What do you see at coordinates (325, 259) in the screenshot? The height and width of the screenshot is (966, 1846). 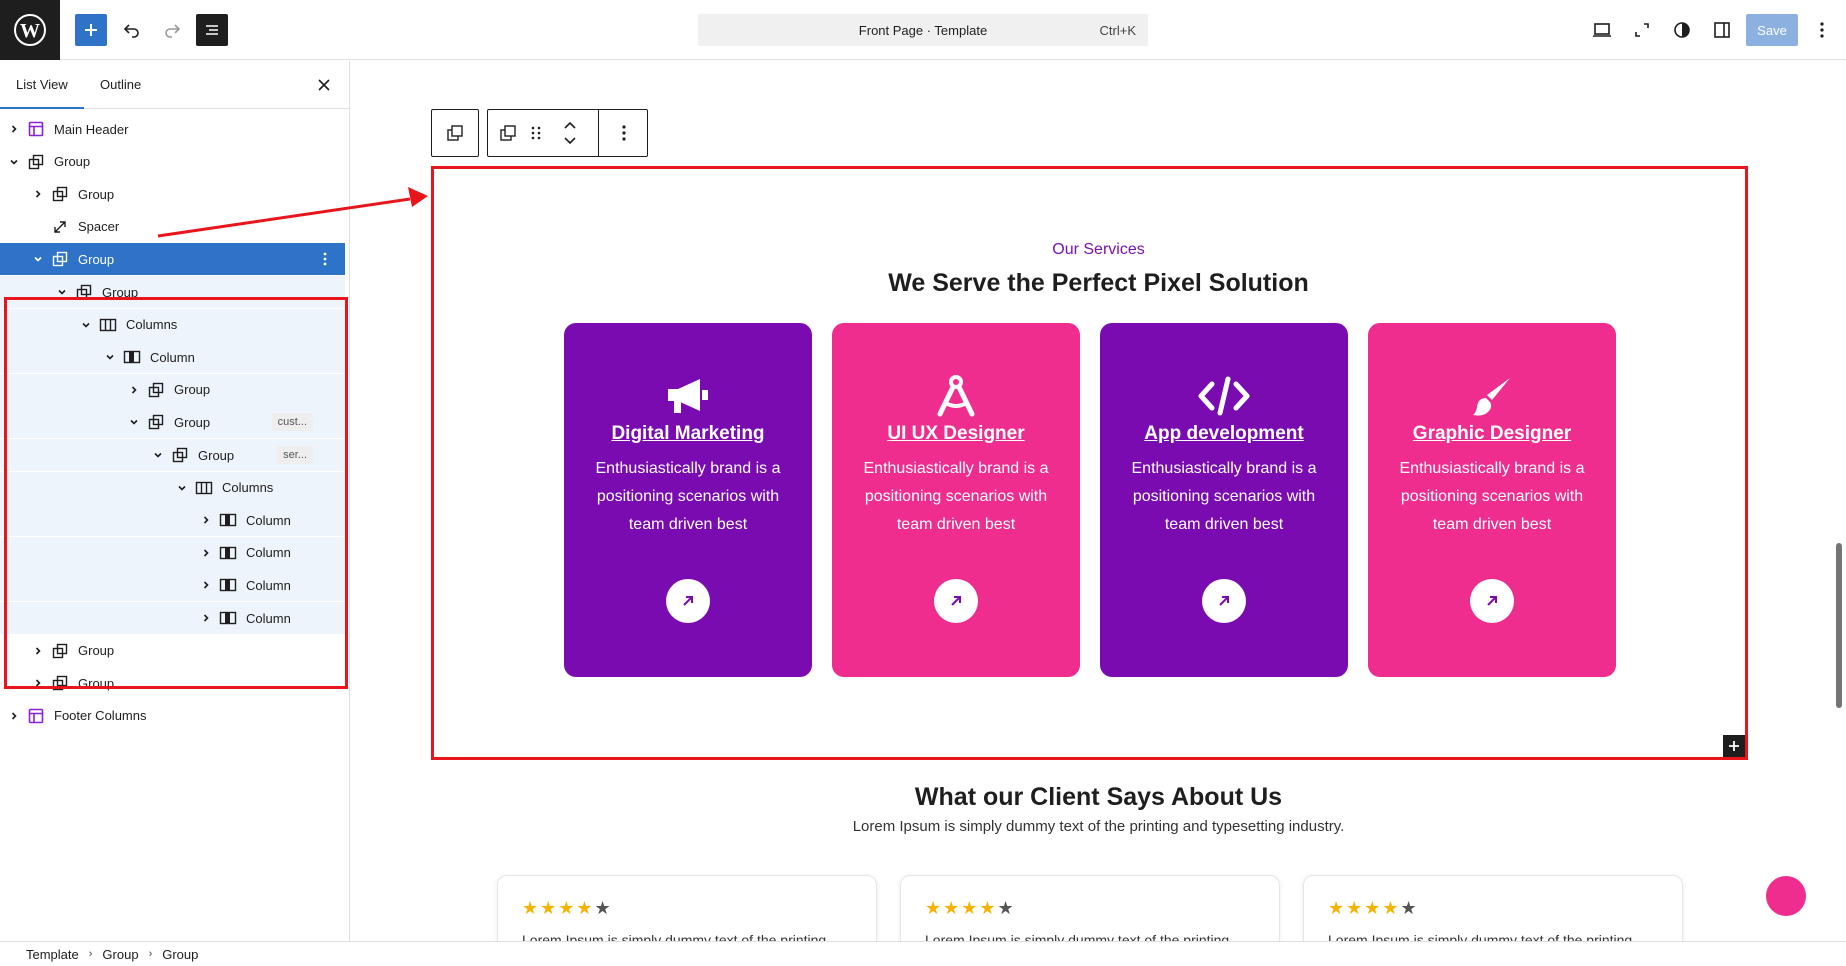 I see `row-options-icon` at bounding box center [325, 259].